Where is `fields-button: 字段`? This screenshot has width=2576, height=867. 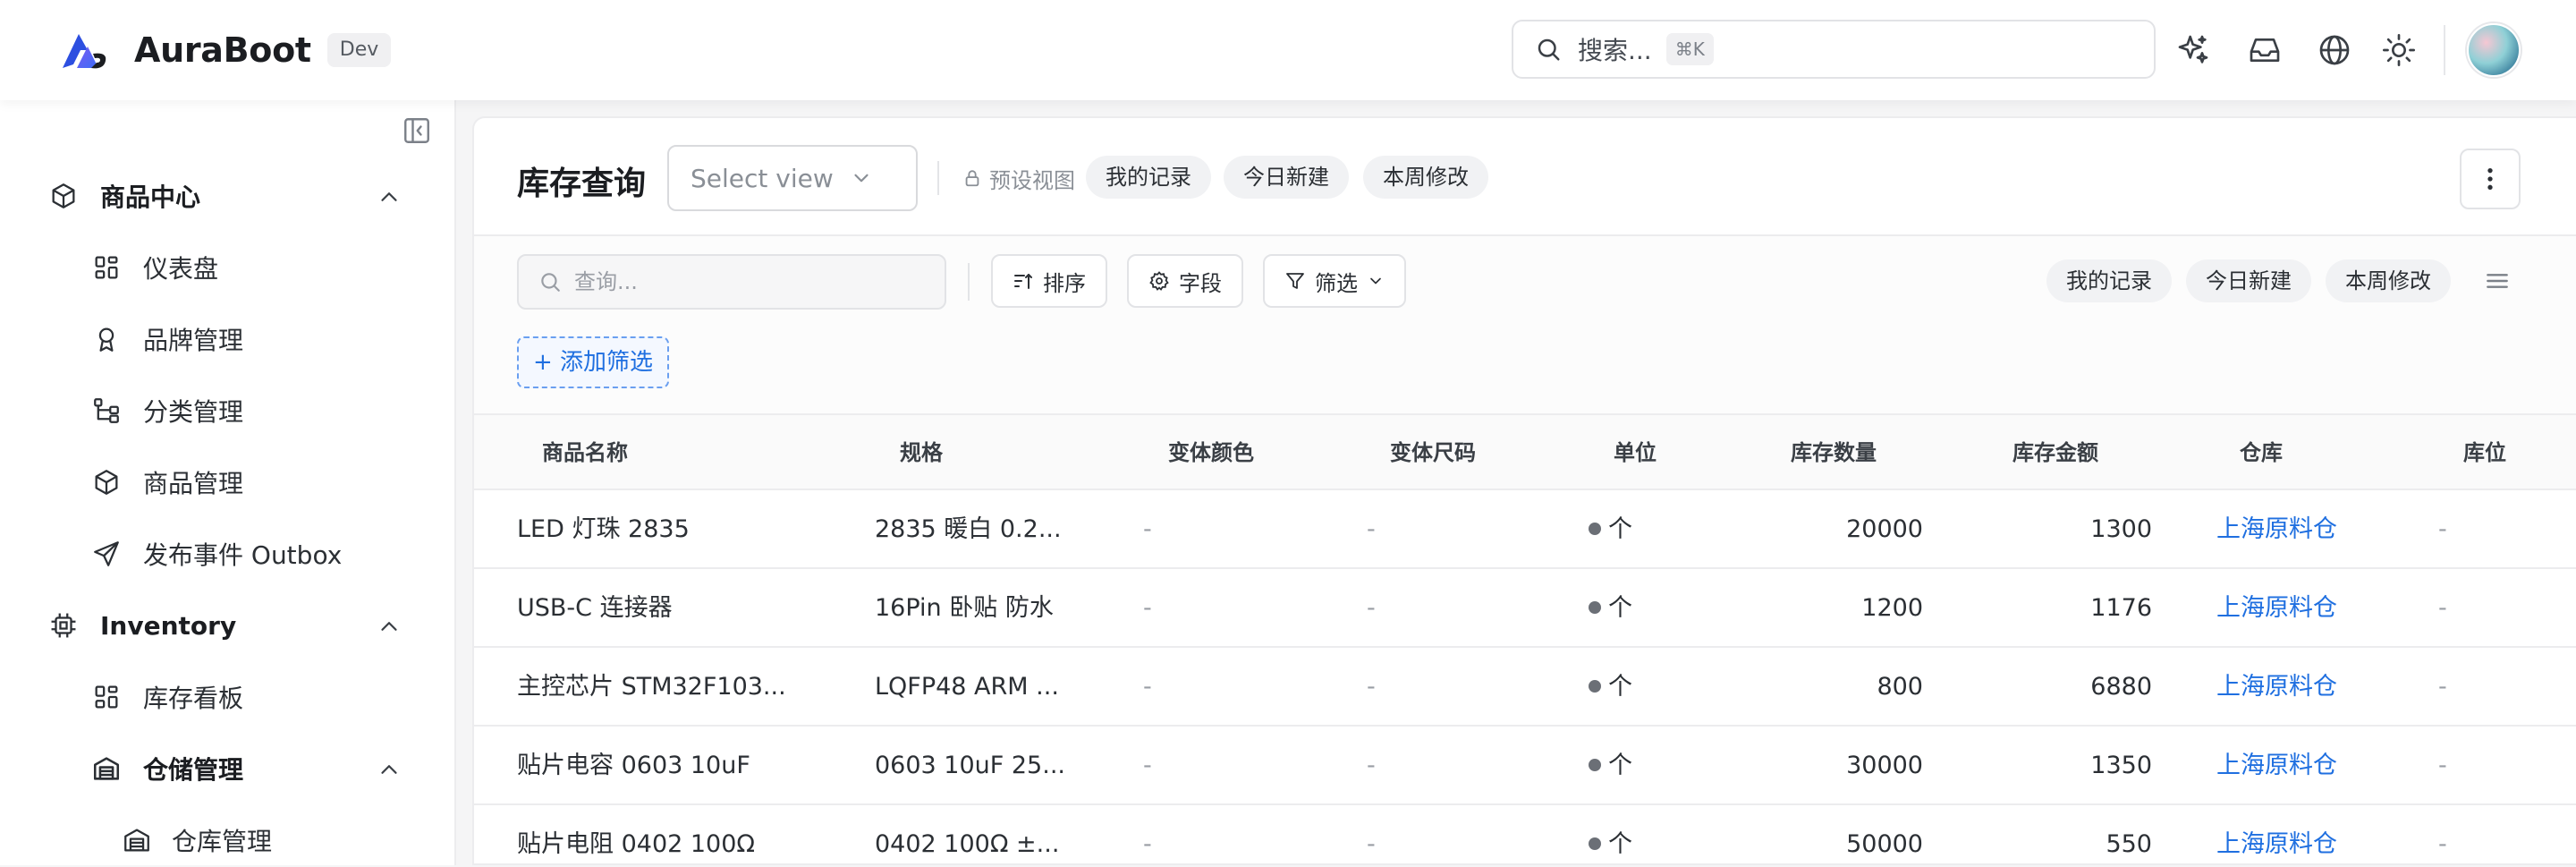
fields-button: 字段 is located at coordinates (1185, 281).